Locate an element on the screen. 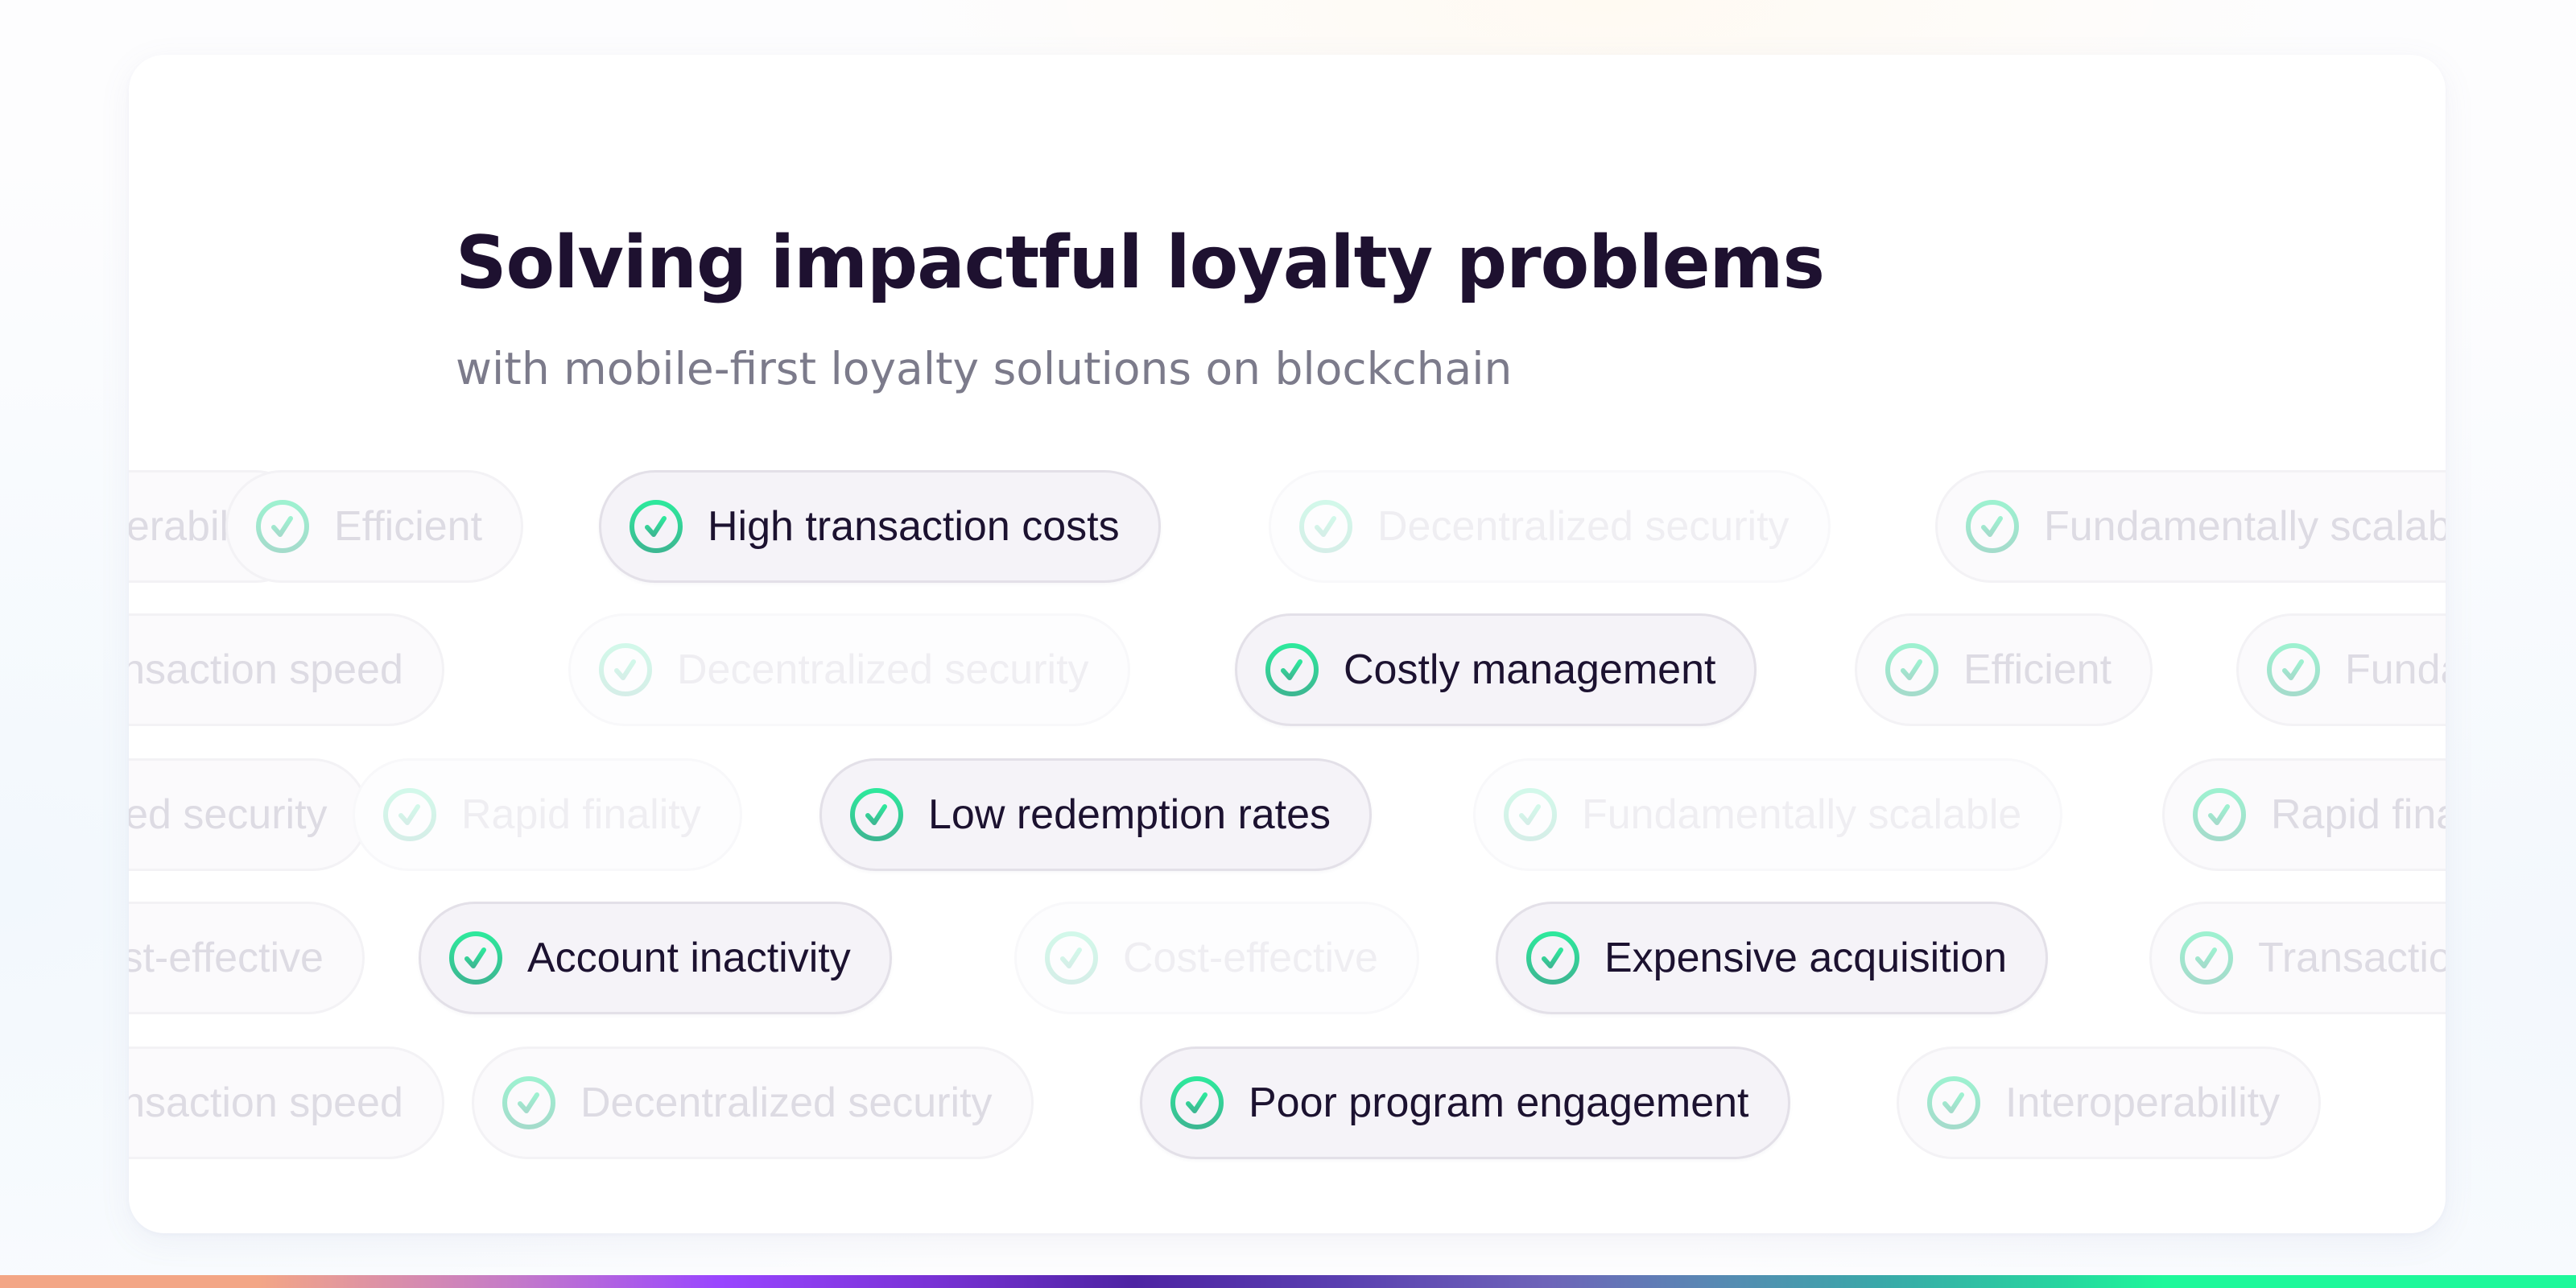 Image resolution: width=2576 pixels, height=1288 pixels. problem-chip: Low redemption rates is located at coordinates (1096, 814).